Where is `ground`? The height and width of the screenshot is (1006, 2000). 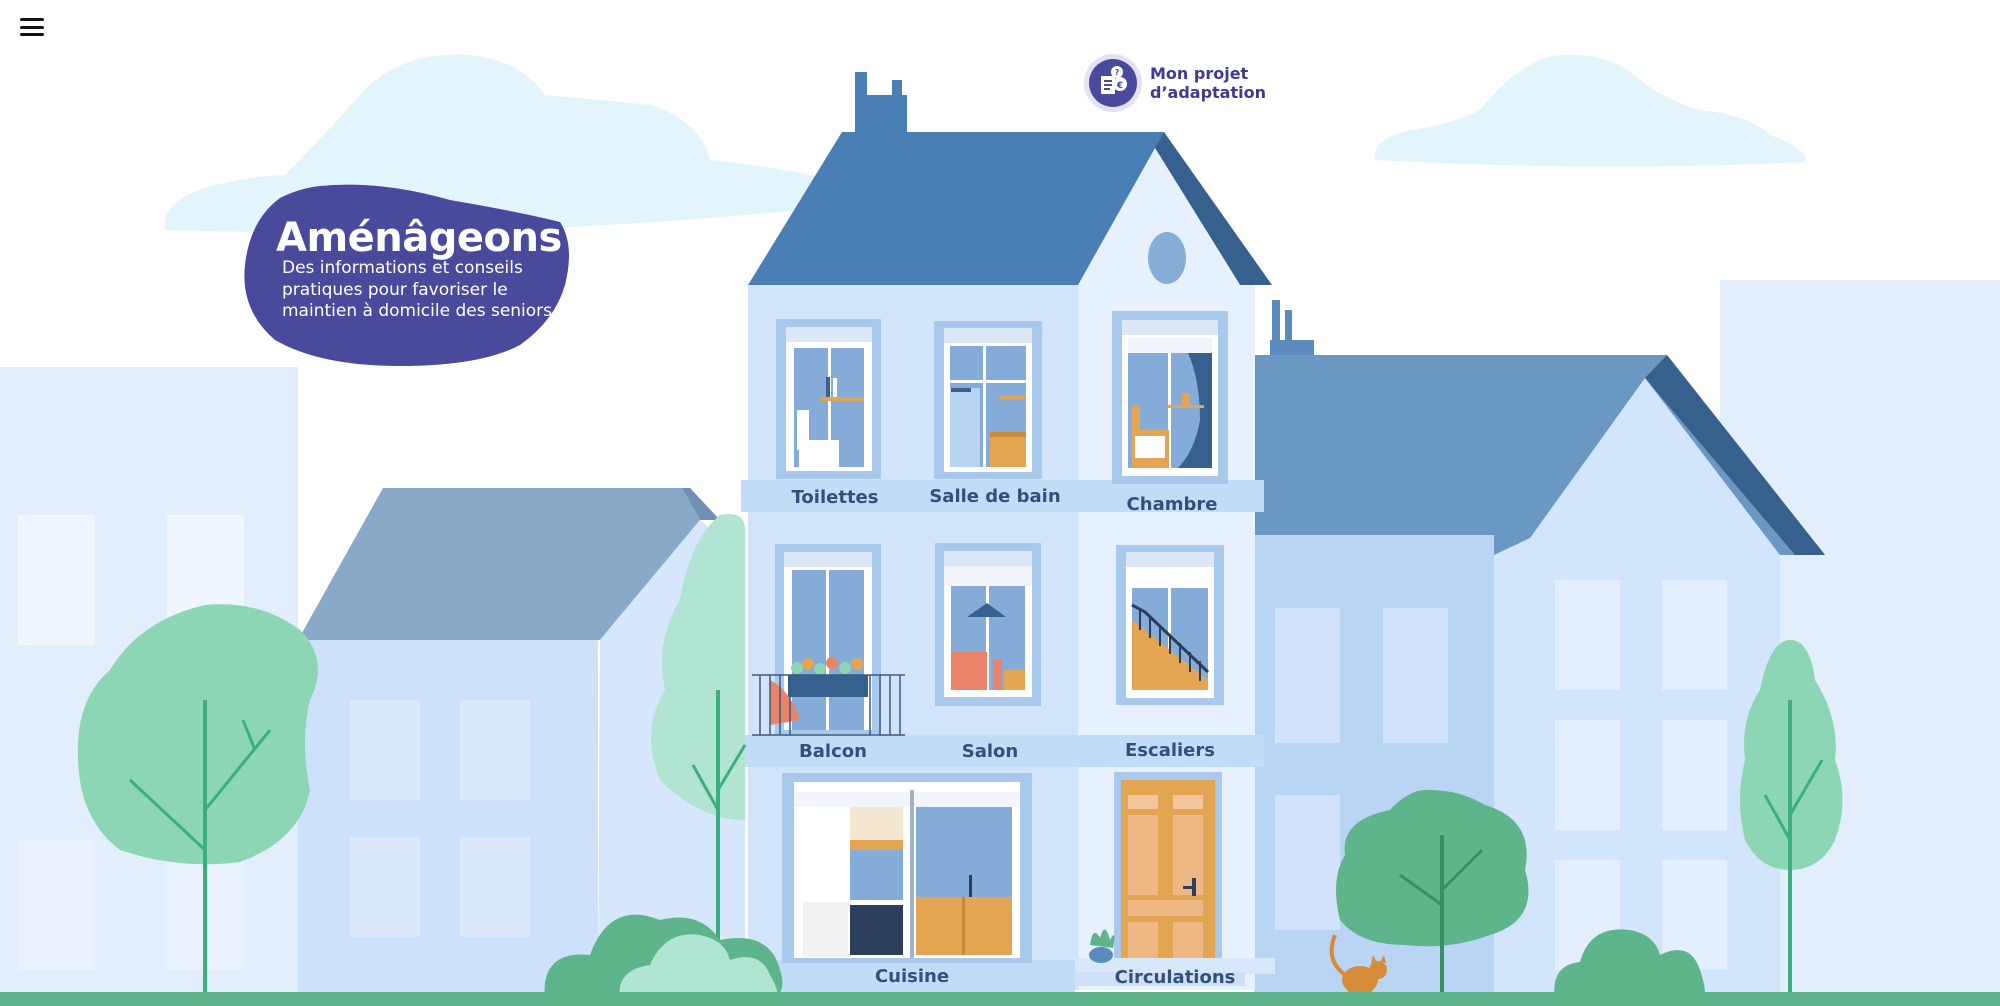
ground is located at coordinates (1000, 999).